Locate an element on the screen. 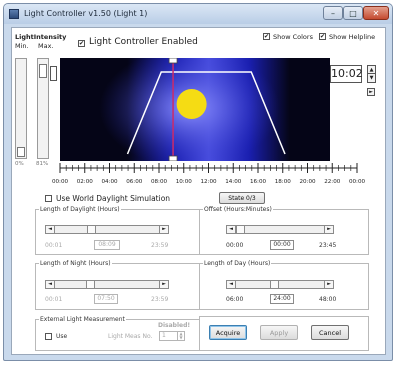 This screenshot has height=365, width=396. external-light-legend: External Light Measurement is located at coordinates (82, 319).